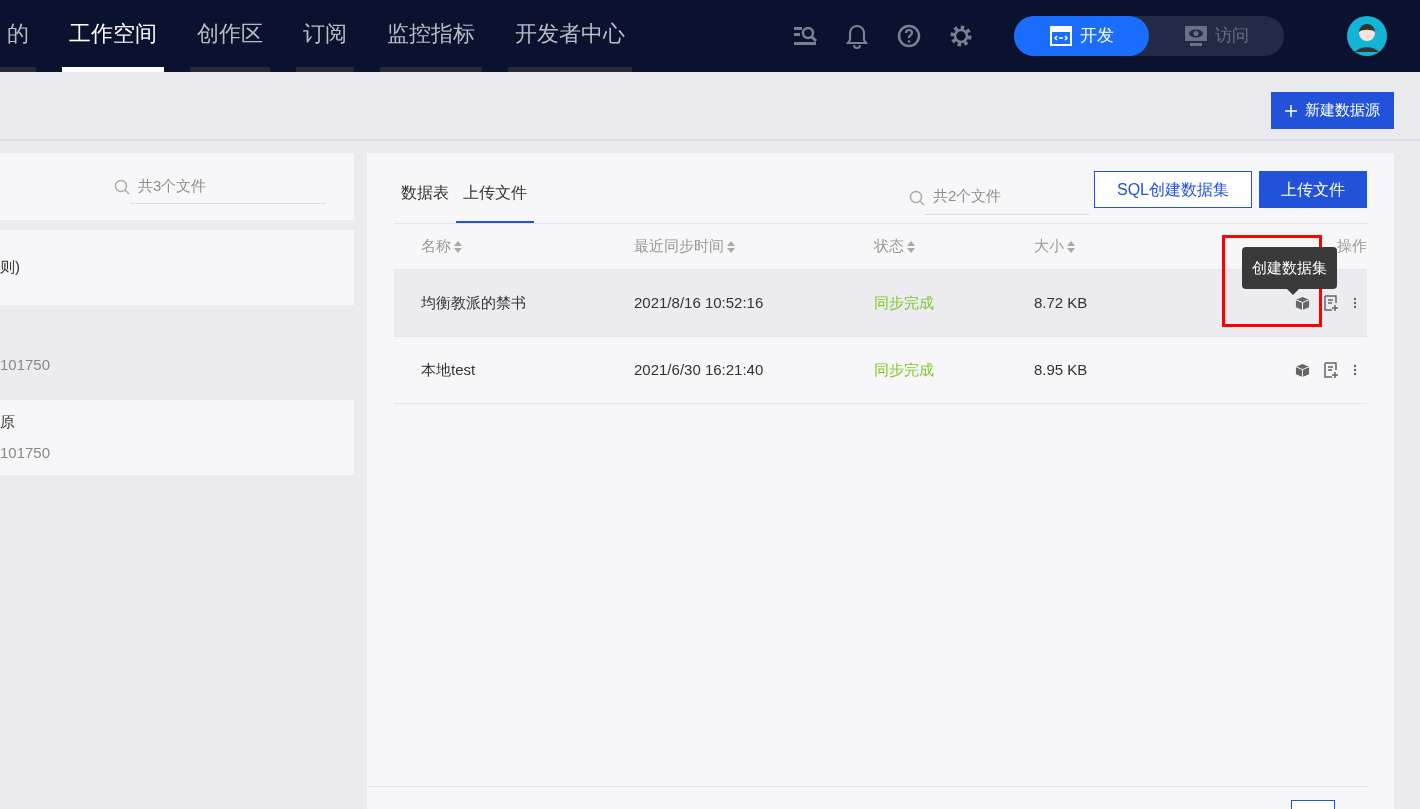 This screenshot has width=1420, height=809. What do you see at coordinates (7, 422) in the screenshot?
I see `item-title: 原` at bounding box center [7, 422].